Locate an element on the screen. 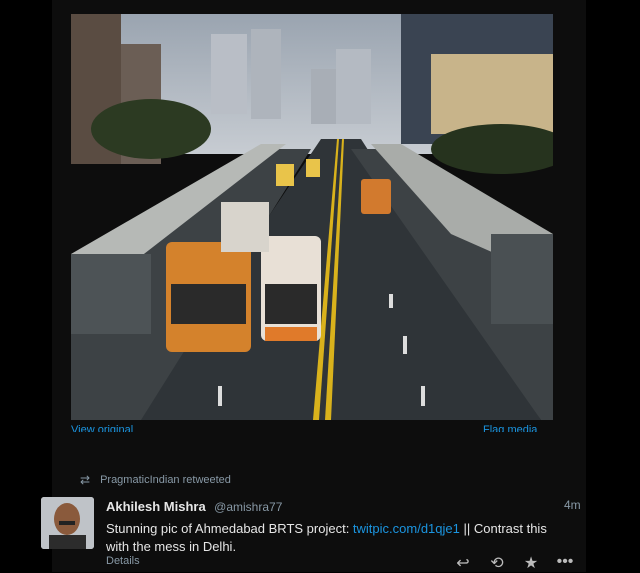 The height and width of the screenshot is (573, 640). retweet-icon: ⇄ is located at coordinates (85, 480).